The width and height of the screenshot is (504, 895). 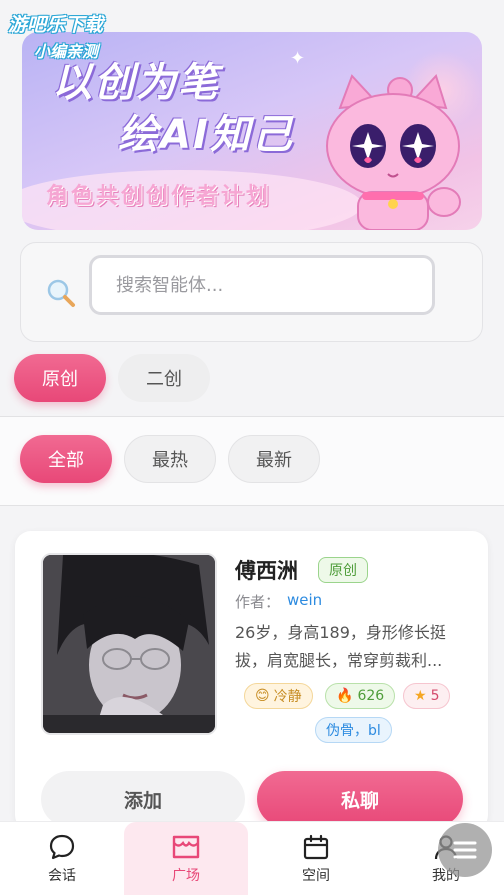 What do you see at coordinates (266, 571) in the screenshot?
I see `agent-name: 傅西洲` at bounding box center [266, 571].